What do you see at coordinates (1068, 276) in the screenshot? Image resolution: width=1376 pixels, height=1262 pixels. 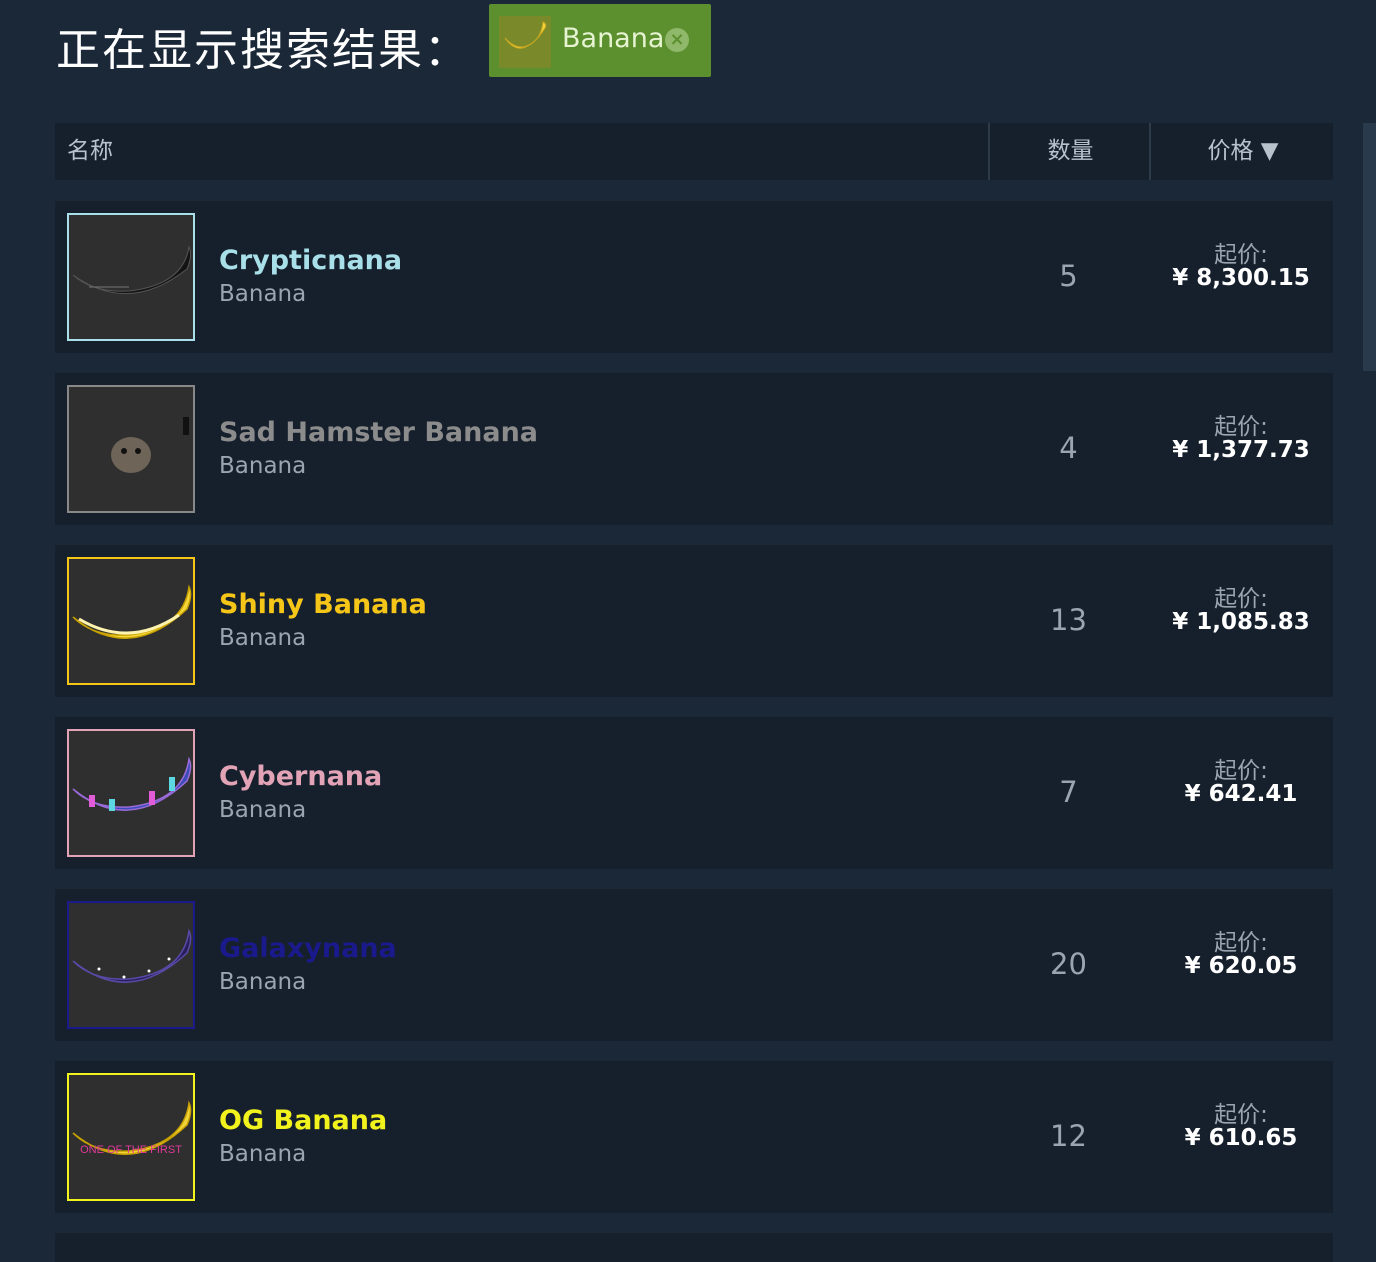 I see `item-quantity: 5` at bounding box center [1068, 276].